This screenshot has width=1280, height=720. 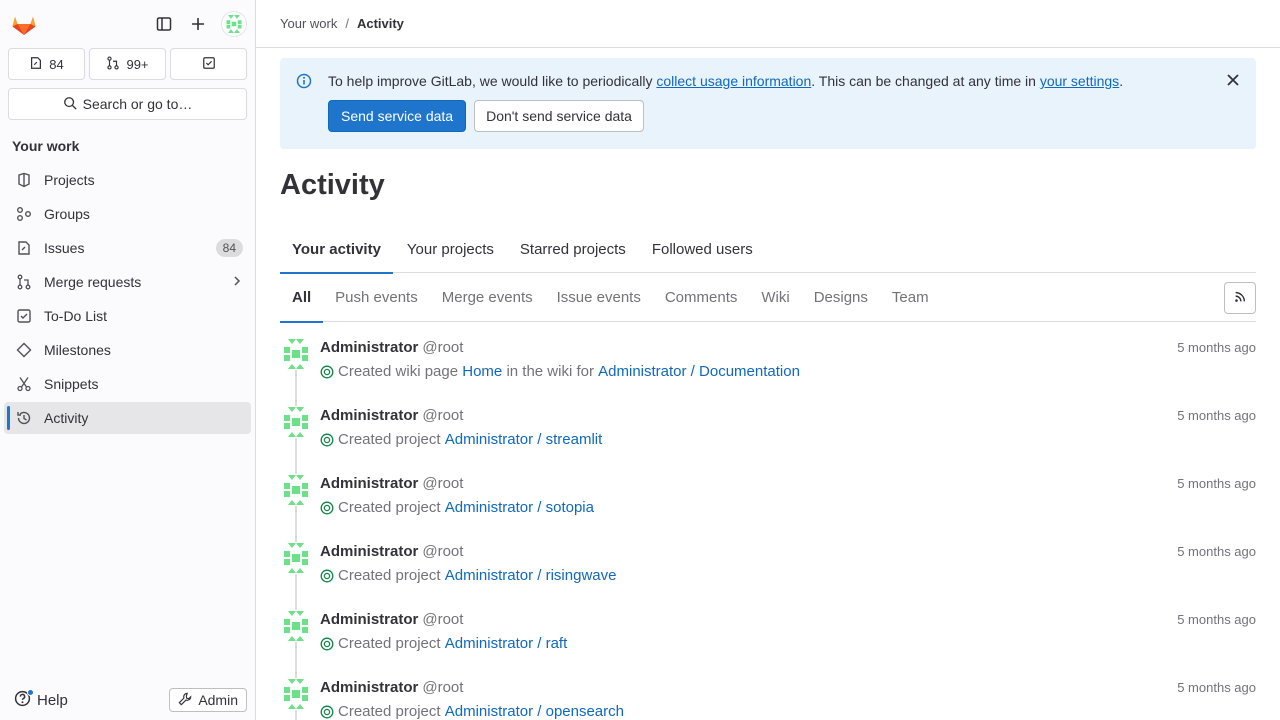 What do you see at coordinates (164, 24) in the screenshot?
I see `toggle-sidebar-icon` at bounding box center [164, 24].